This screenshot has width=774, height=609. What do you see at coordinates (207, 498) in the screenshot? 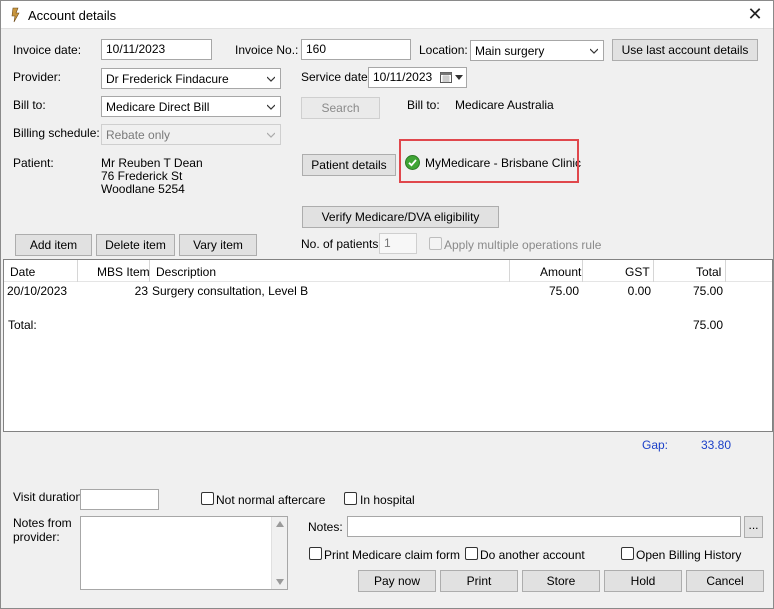
I see `not-normal-aftercare-checkbox` at bounding box center [207, 498].